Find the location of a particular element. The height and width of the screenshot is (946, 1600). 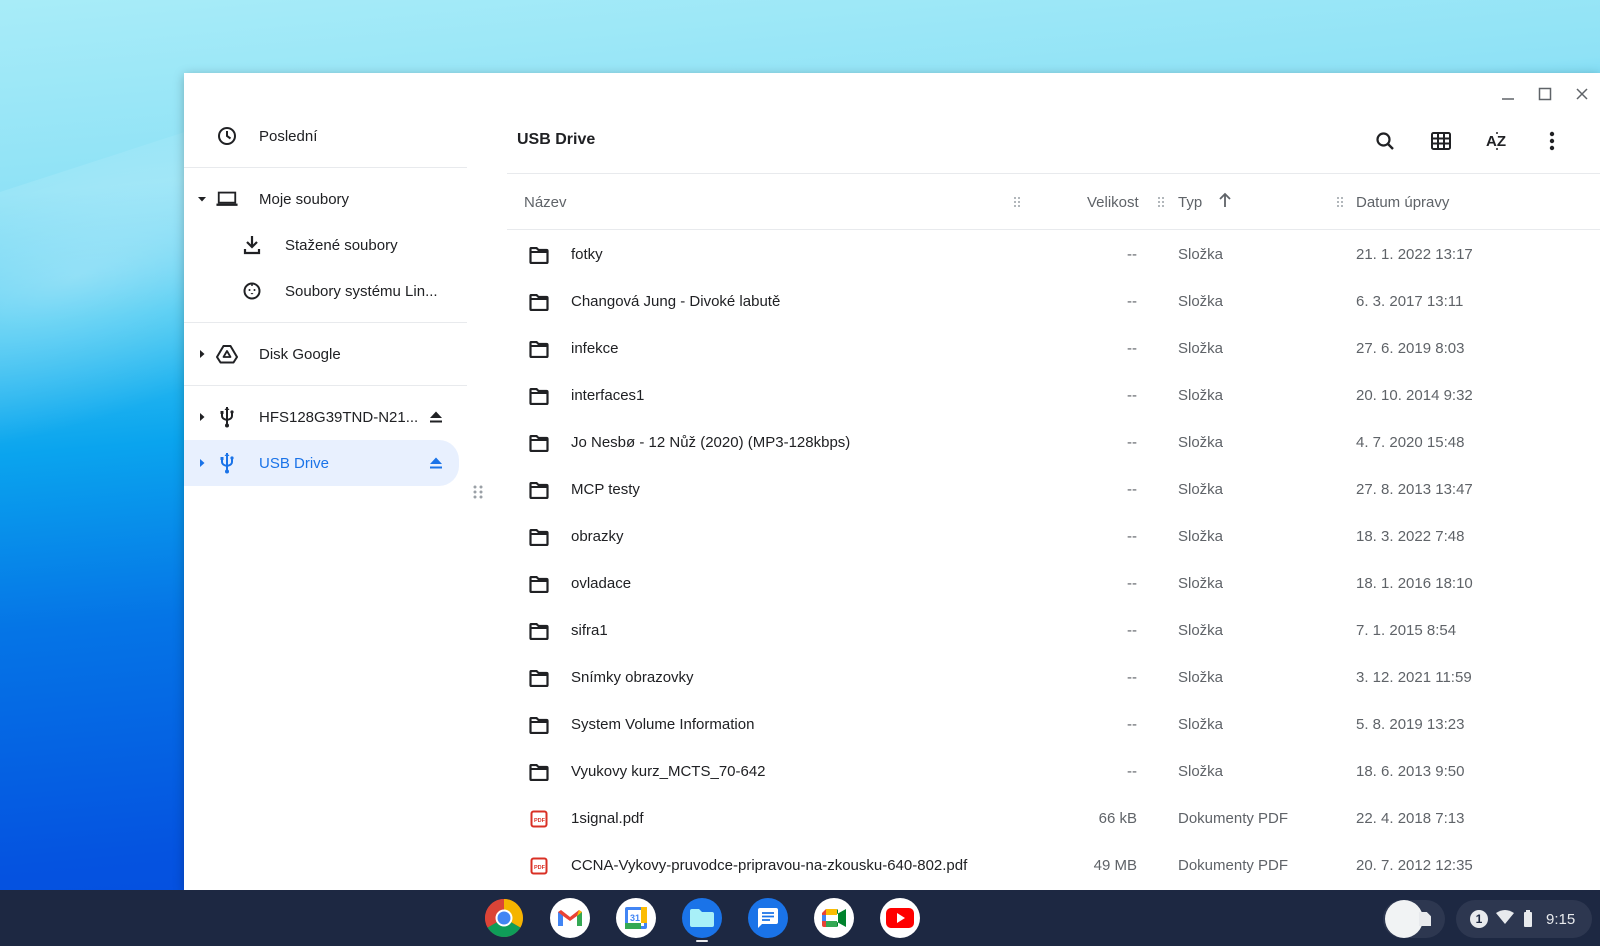

file-row: interfaces1 -- Složka 20. 10. 2014 9:32 is located at coordinates (1053, 395).